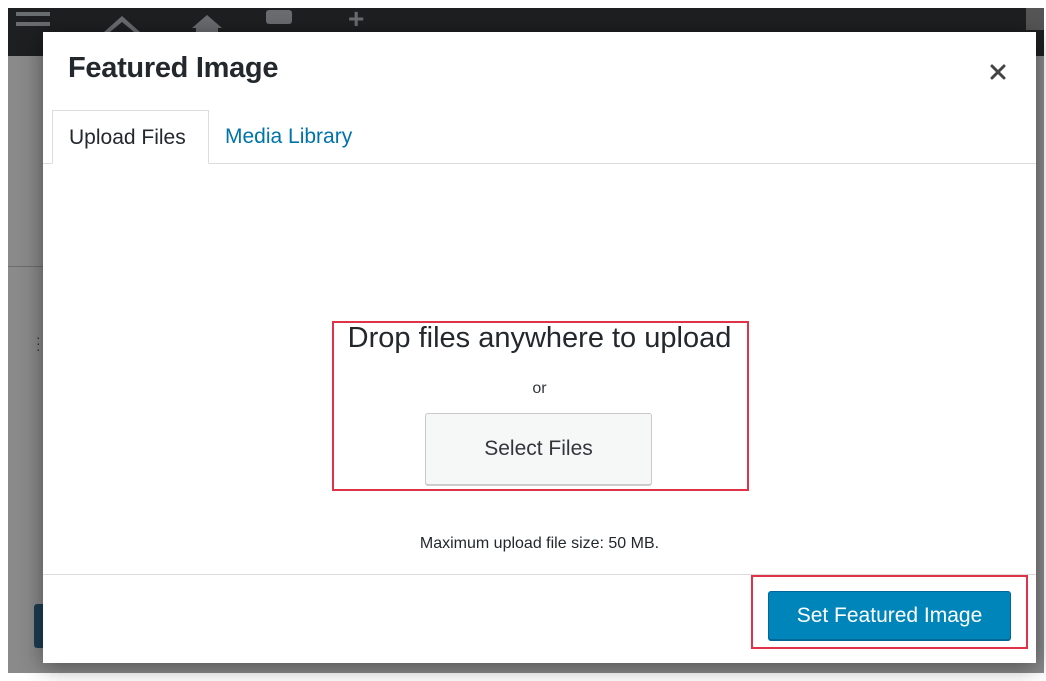  What do you see at coordinates (539, 543) in the screenshot?
I see `max-upload-size-text: Maximum upload file size: 50 MB.` at bounding box center [539, 543].